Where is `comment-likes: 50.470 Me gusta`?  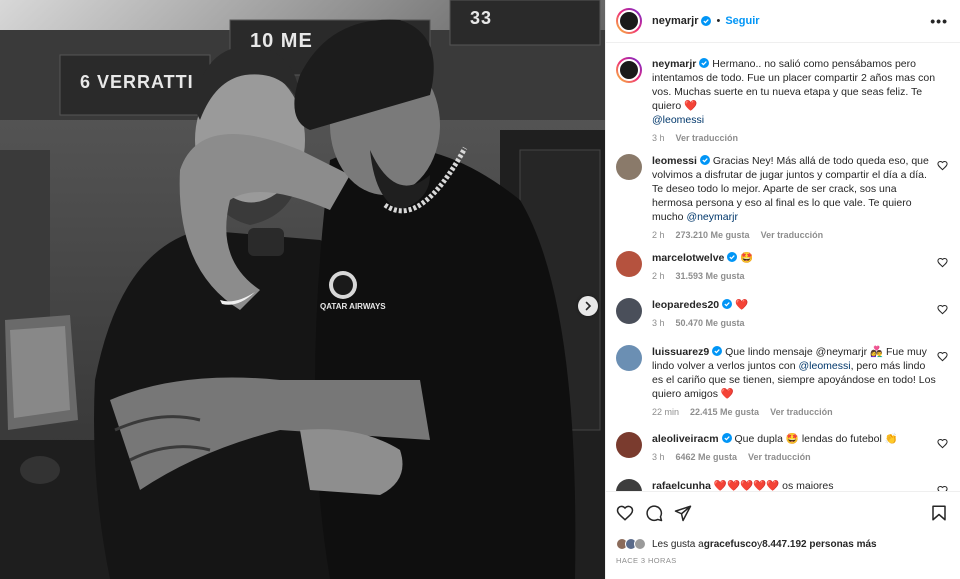
comment-likes: 50.470 Me gusta is located at coordinates (710, 323).